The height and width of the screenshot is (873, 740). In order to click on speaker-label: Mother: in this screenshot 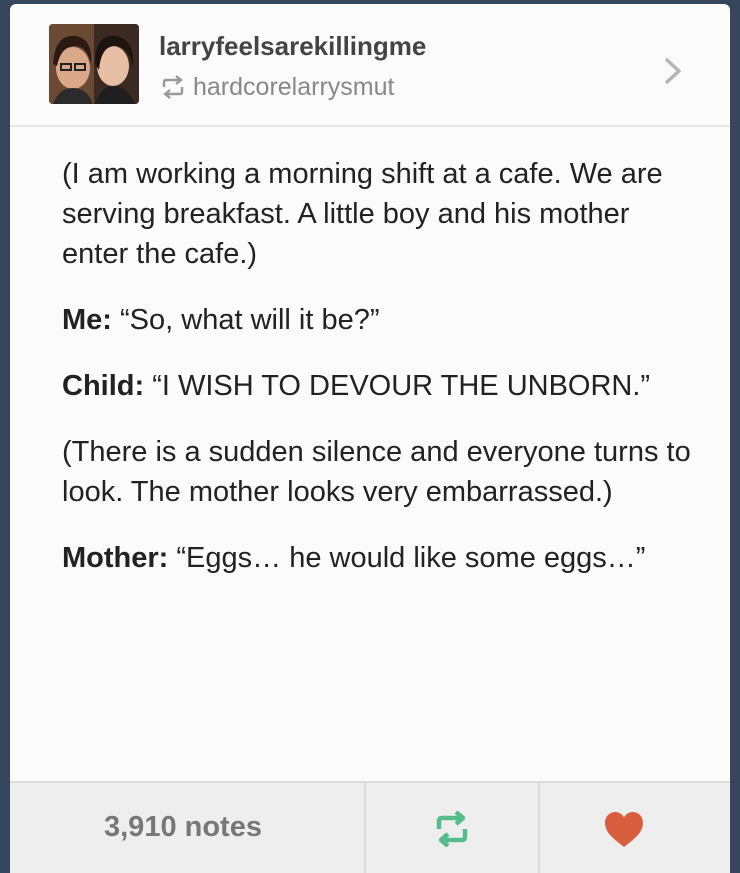, I will do `click(115, 558)`.